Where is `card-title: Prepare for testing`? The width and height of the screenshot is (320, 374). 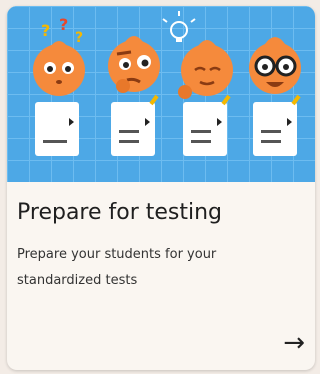 card-title: Prepare for testing is located at coordinates (120, 212).